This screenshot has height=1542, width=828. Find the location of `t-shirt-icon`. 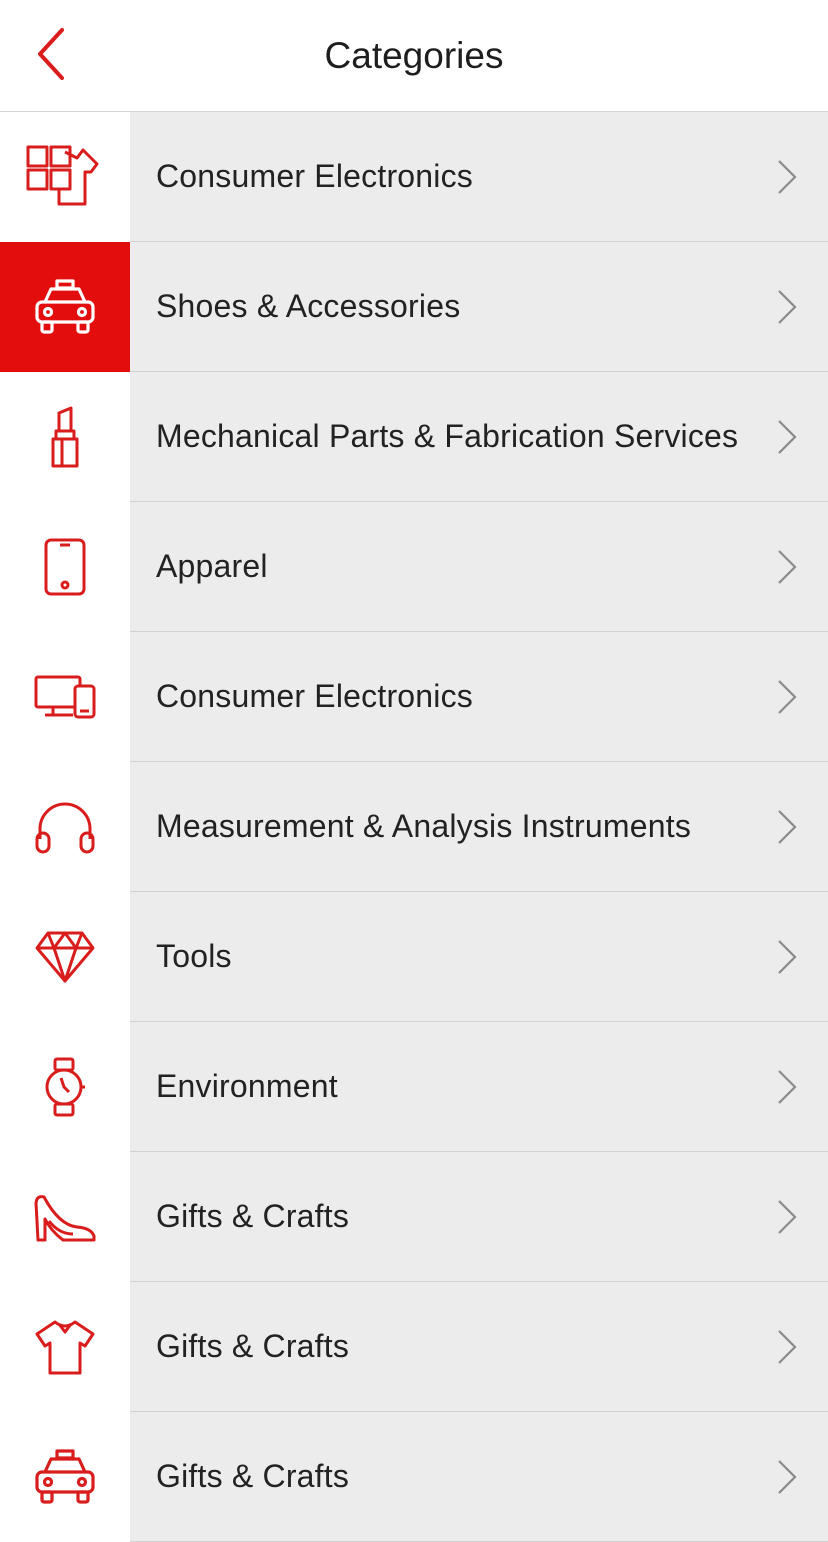

t-shirt-icon is located at coordinates (65, 1347).